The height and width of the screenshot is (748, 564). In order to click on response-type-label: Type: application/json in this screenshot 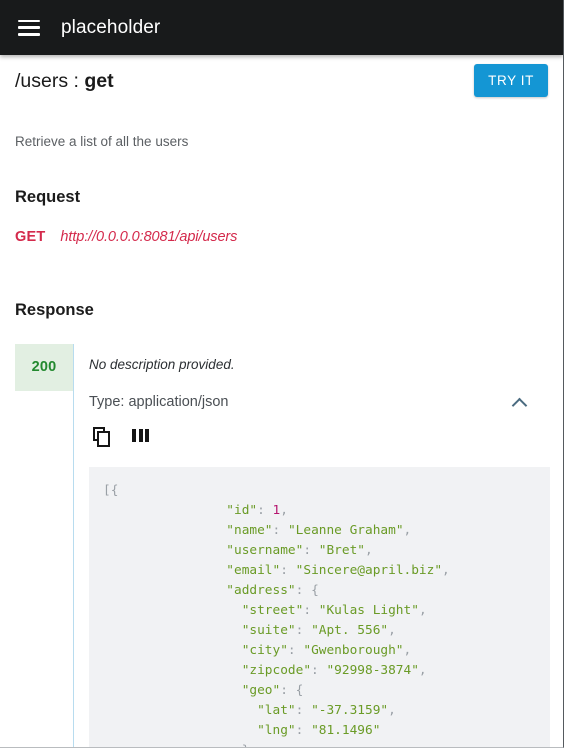, I will do `click(159, 402)`.